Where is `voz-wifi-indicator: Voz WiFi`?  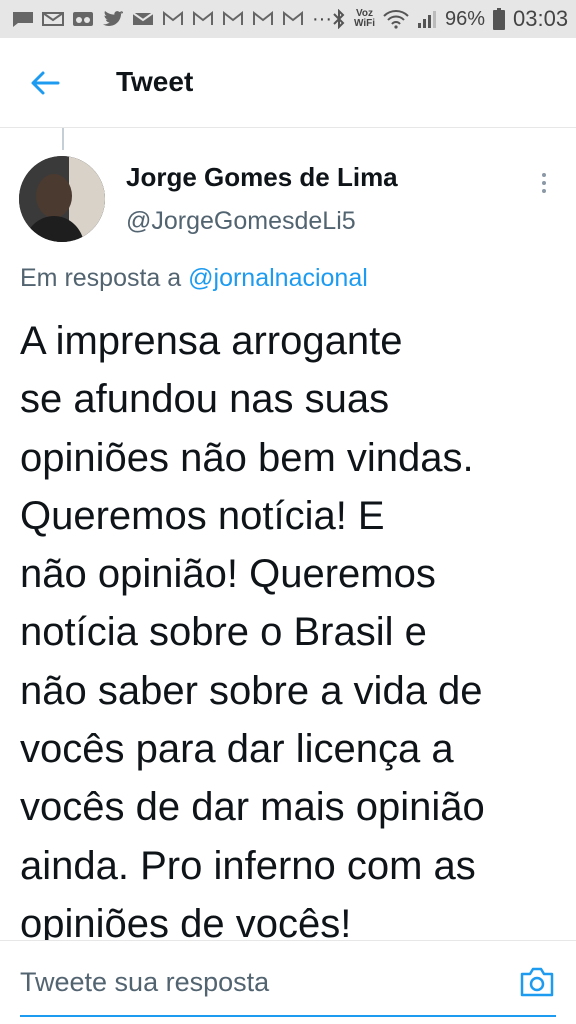
voz-wifi-indicator: Voz WiFi is located at coordinates (364, 18).